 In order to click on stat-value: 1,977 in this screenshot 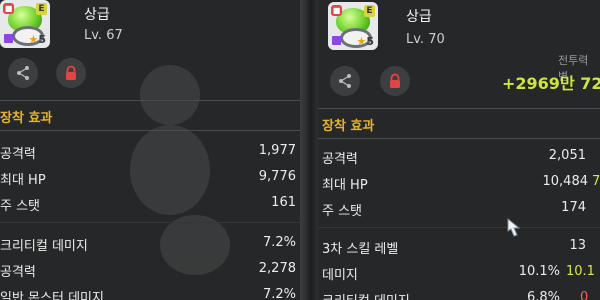, I will do `click(277, 150)`.